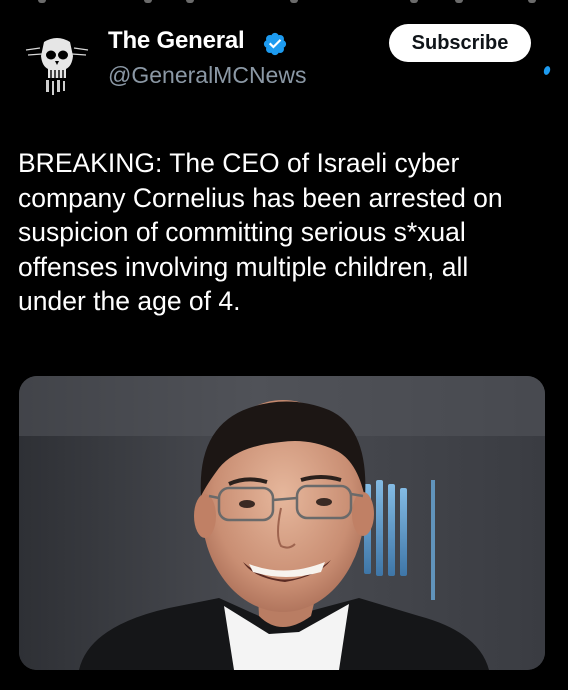  What do you see at coordinates (547, 70) in the screenshot?
I see `unread-indicator-dot` at bounding box center [547, 70].